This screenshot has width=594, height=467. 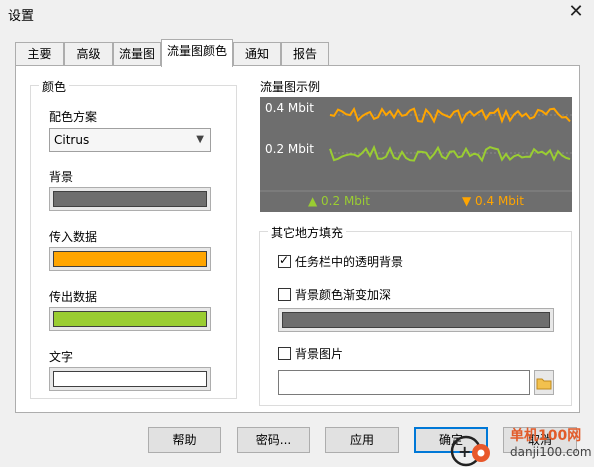 I want to click on tab-main: 主要, so click(x=39, y=54).